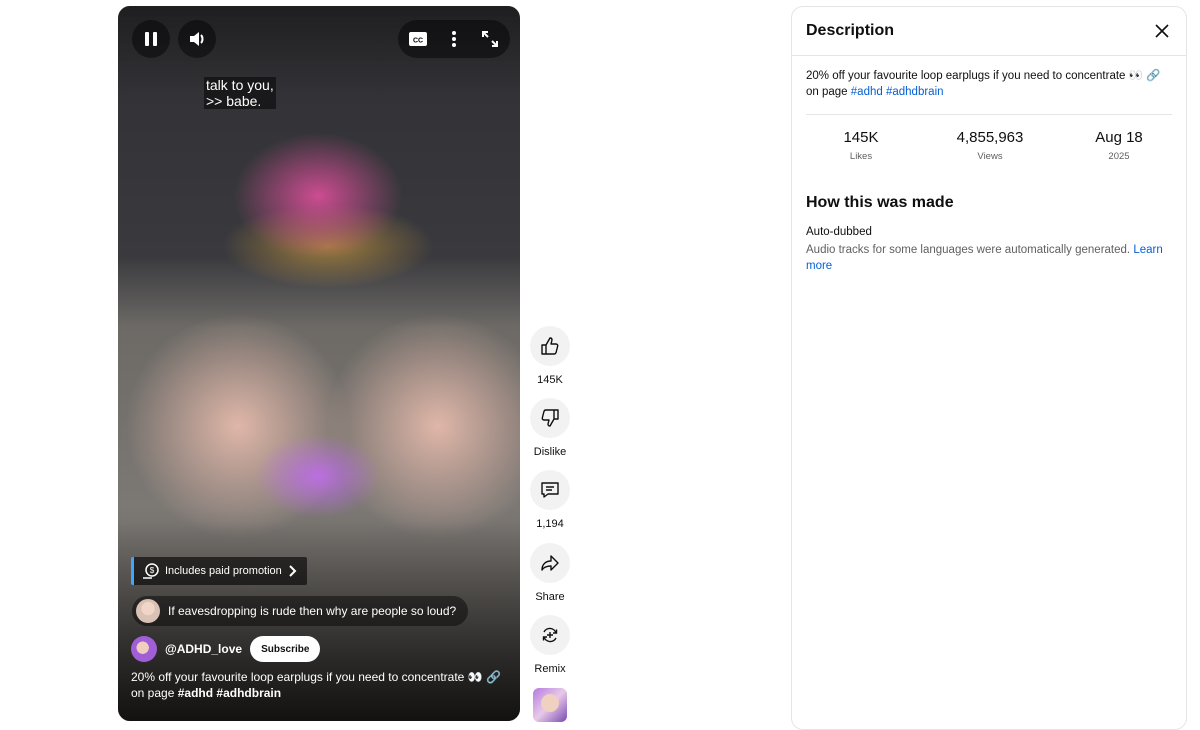 Image resolution: width=1200 pixels, height=730 pixels. I want to click on pause-button, so click(151, 39).